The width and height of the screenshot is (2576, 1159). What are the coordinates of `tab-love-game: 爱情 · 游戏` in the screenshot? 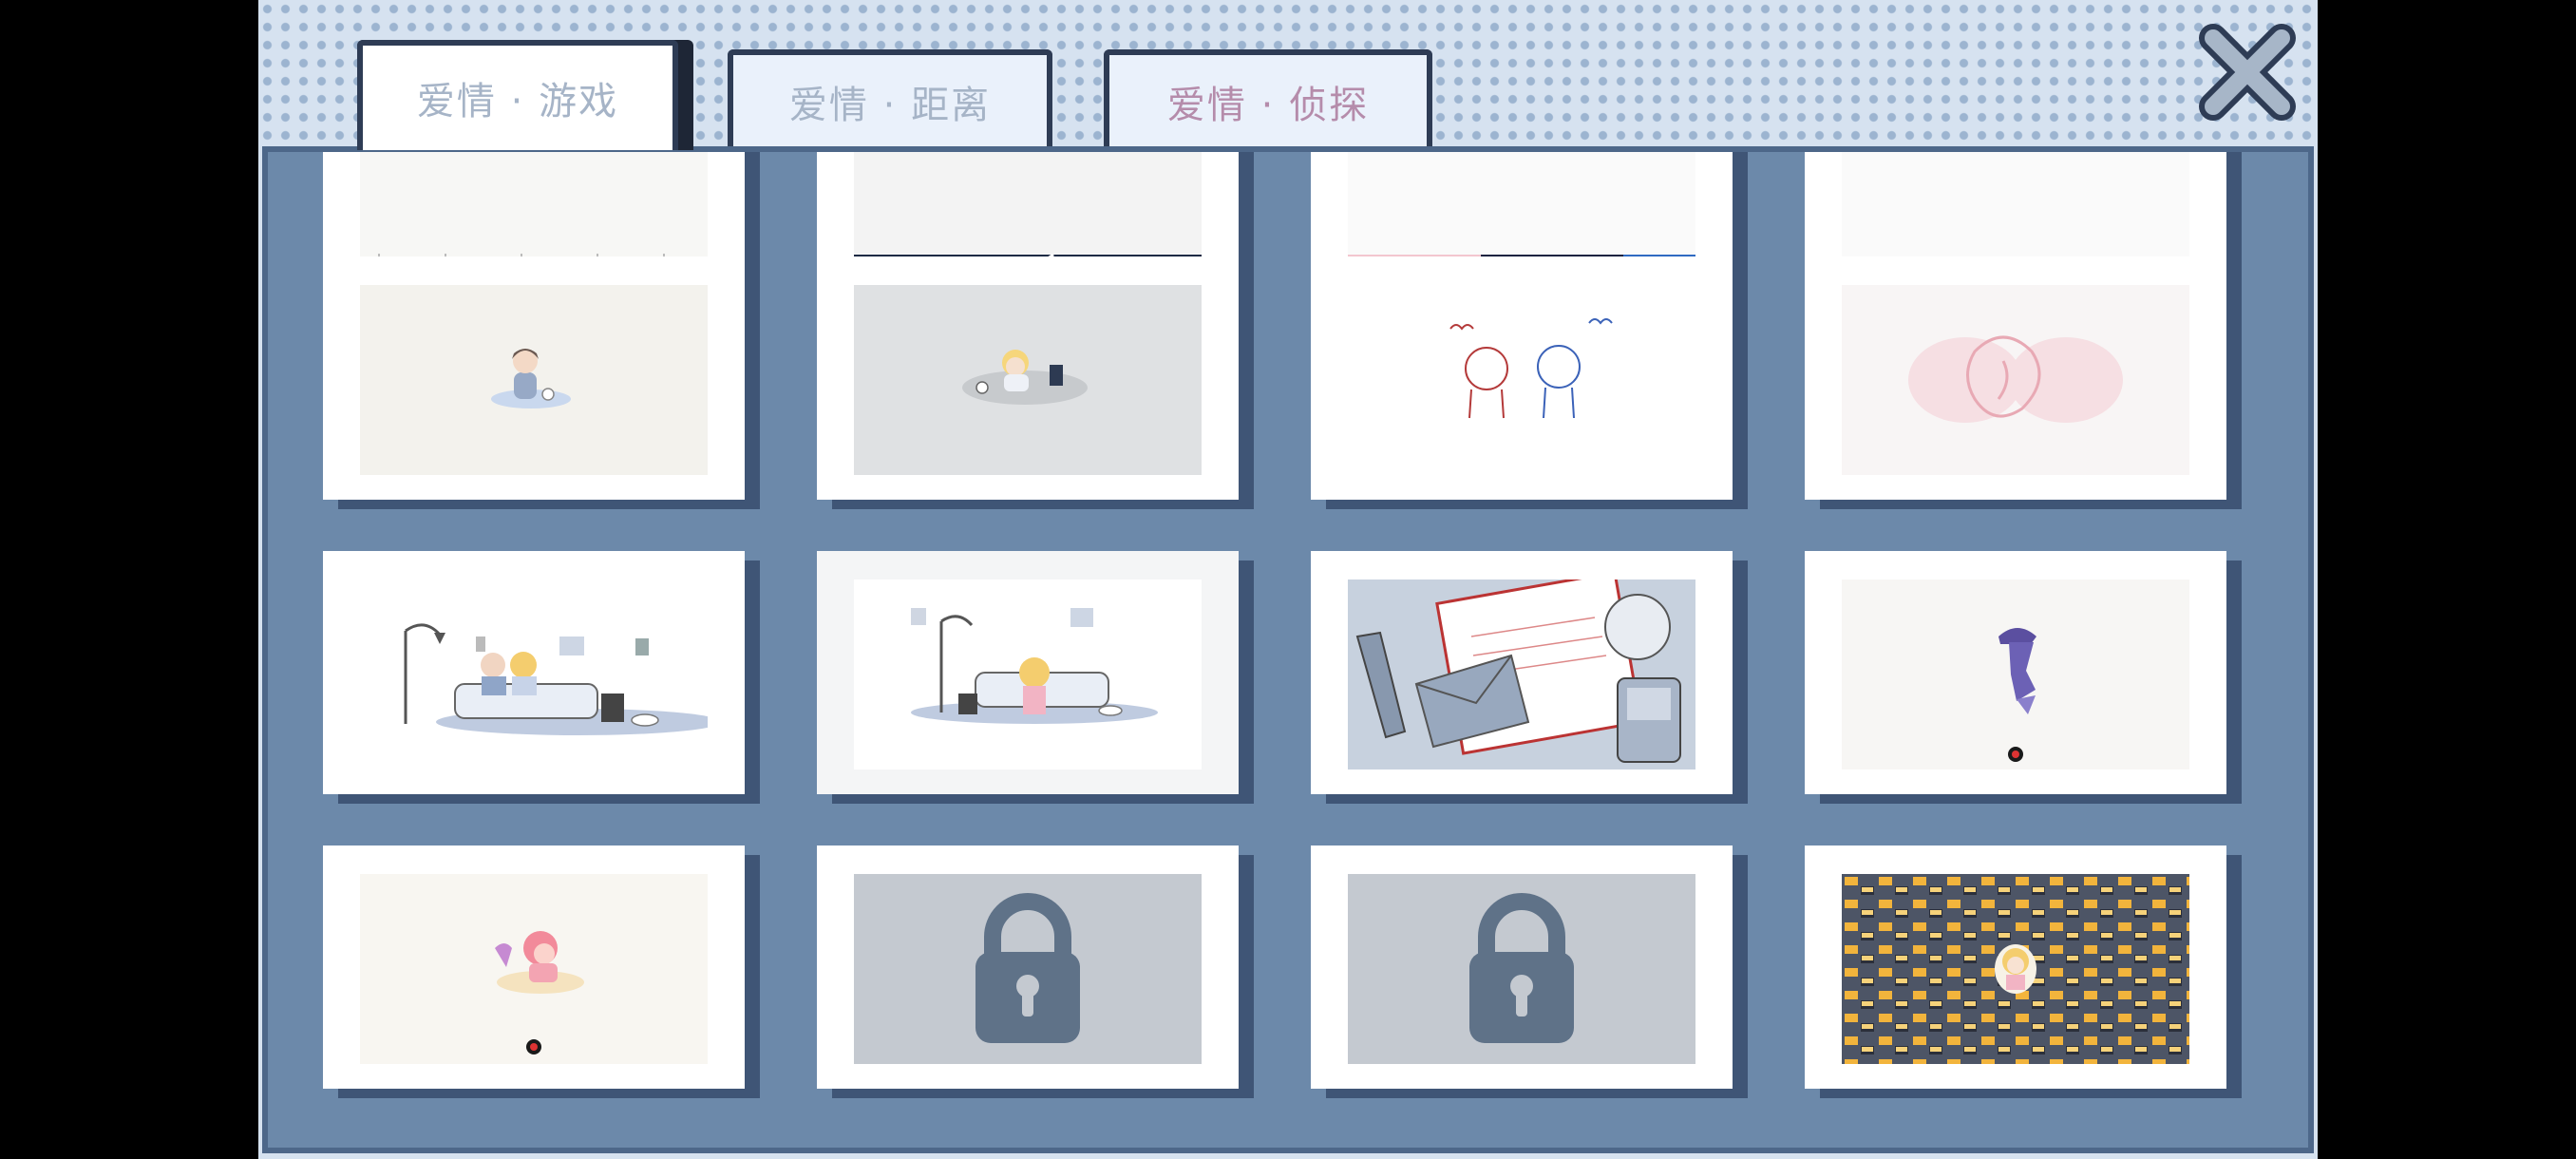 It's located at (517, 95).